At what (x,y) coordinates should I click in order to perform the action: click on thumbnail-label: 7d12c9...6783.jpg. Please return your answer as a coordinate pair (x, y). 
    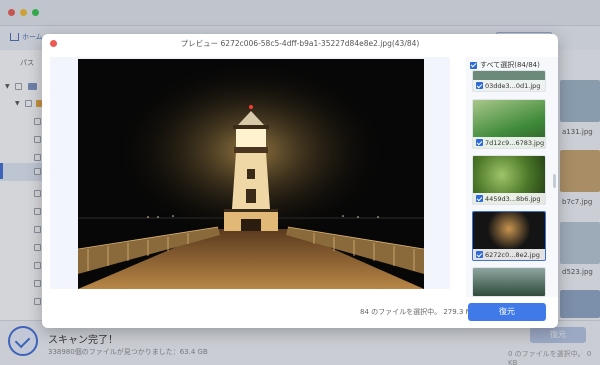
    Looking at the image, I should click on (515, 142).